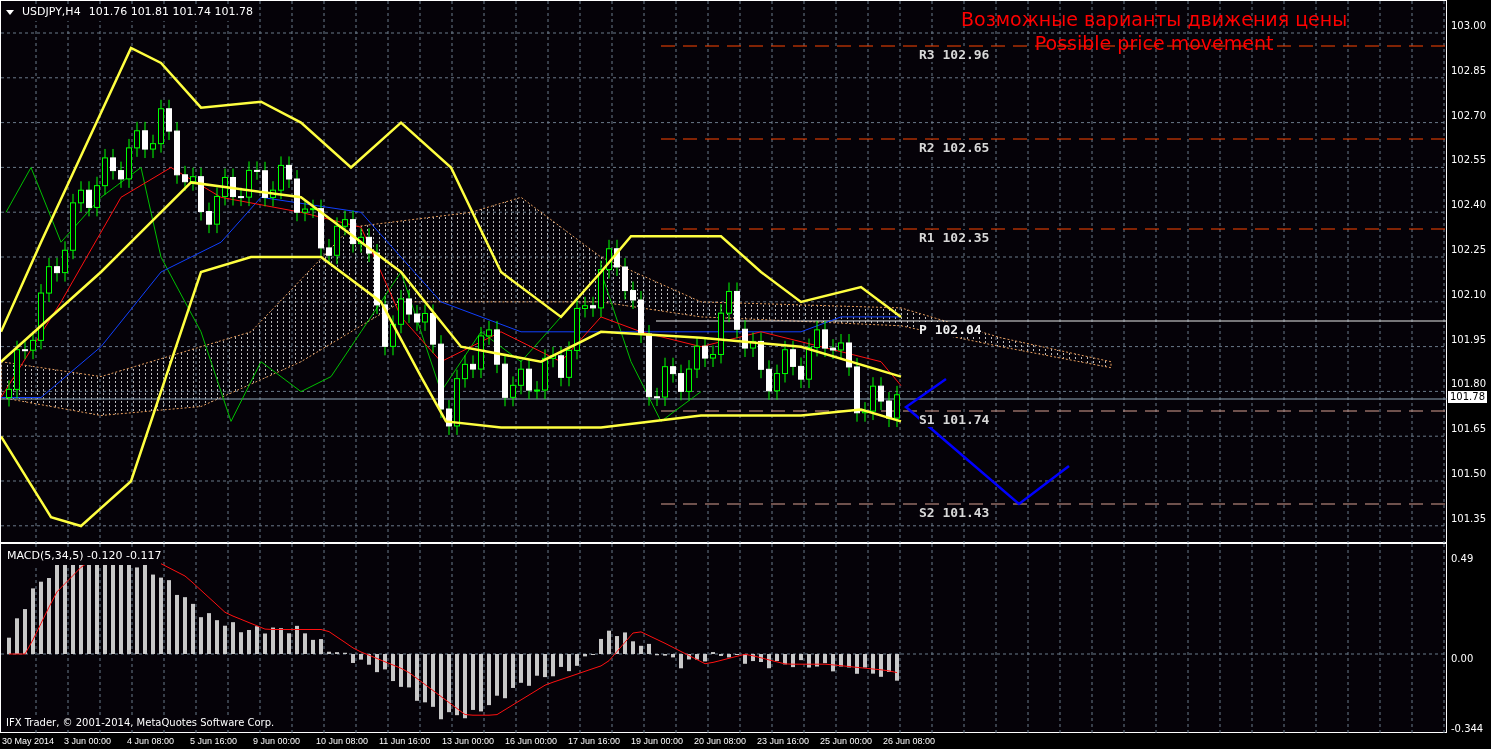 The width and height of the screenshot is (1491, 749). What do you see at coordinates (1468, 115) in the screenshot?
I see `price-axis-label: 102.70` at bounding box center [1468, 115].